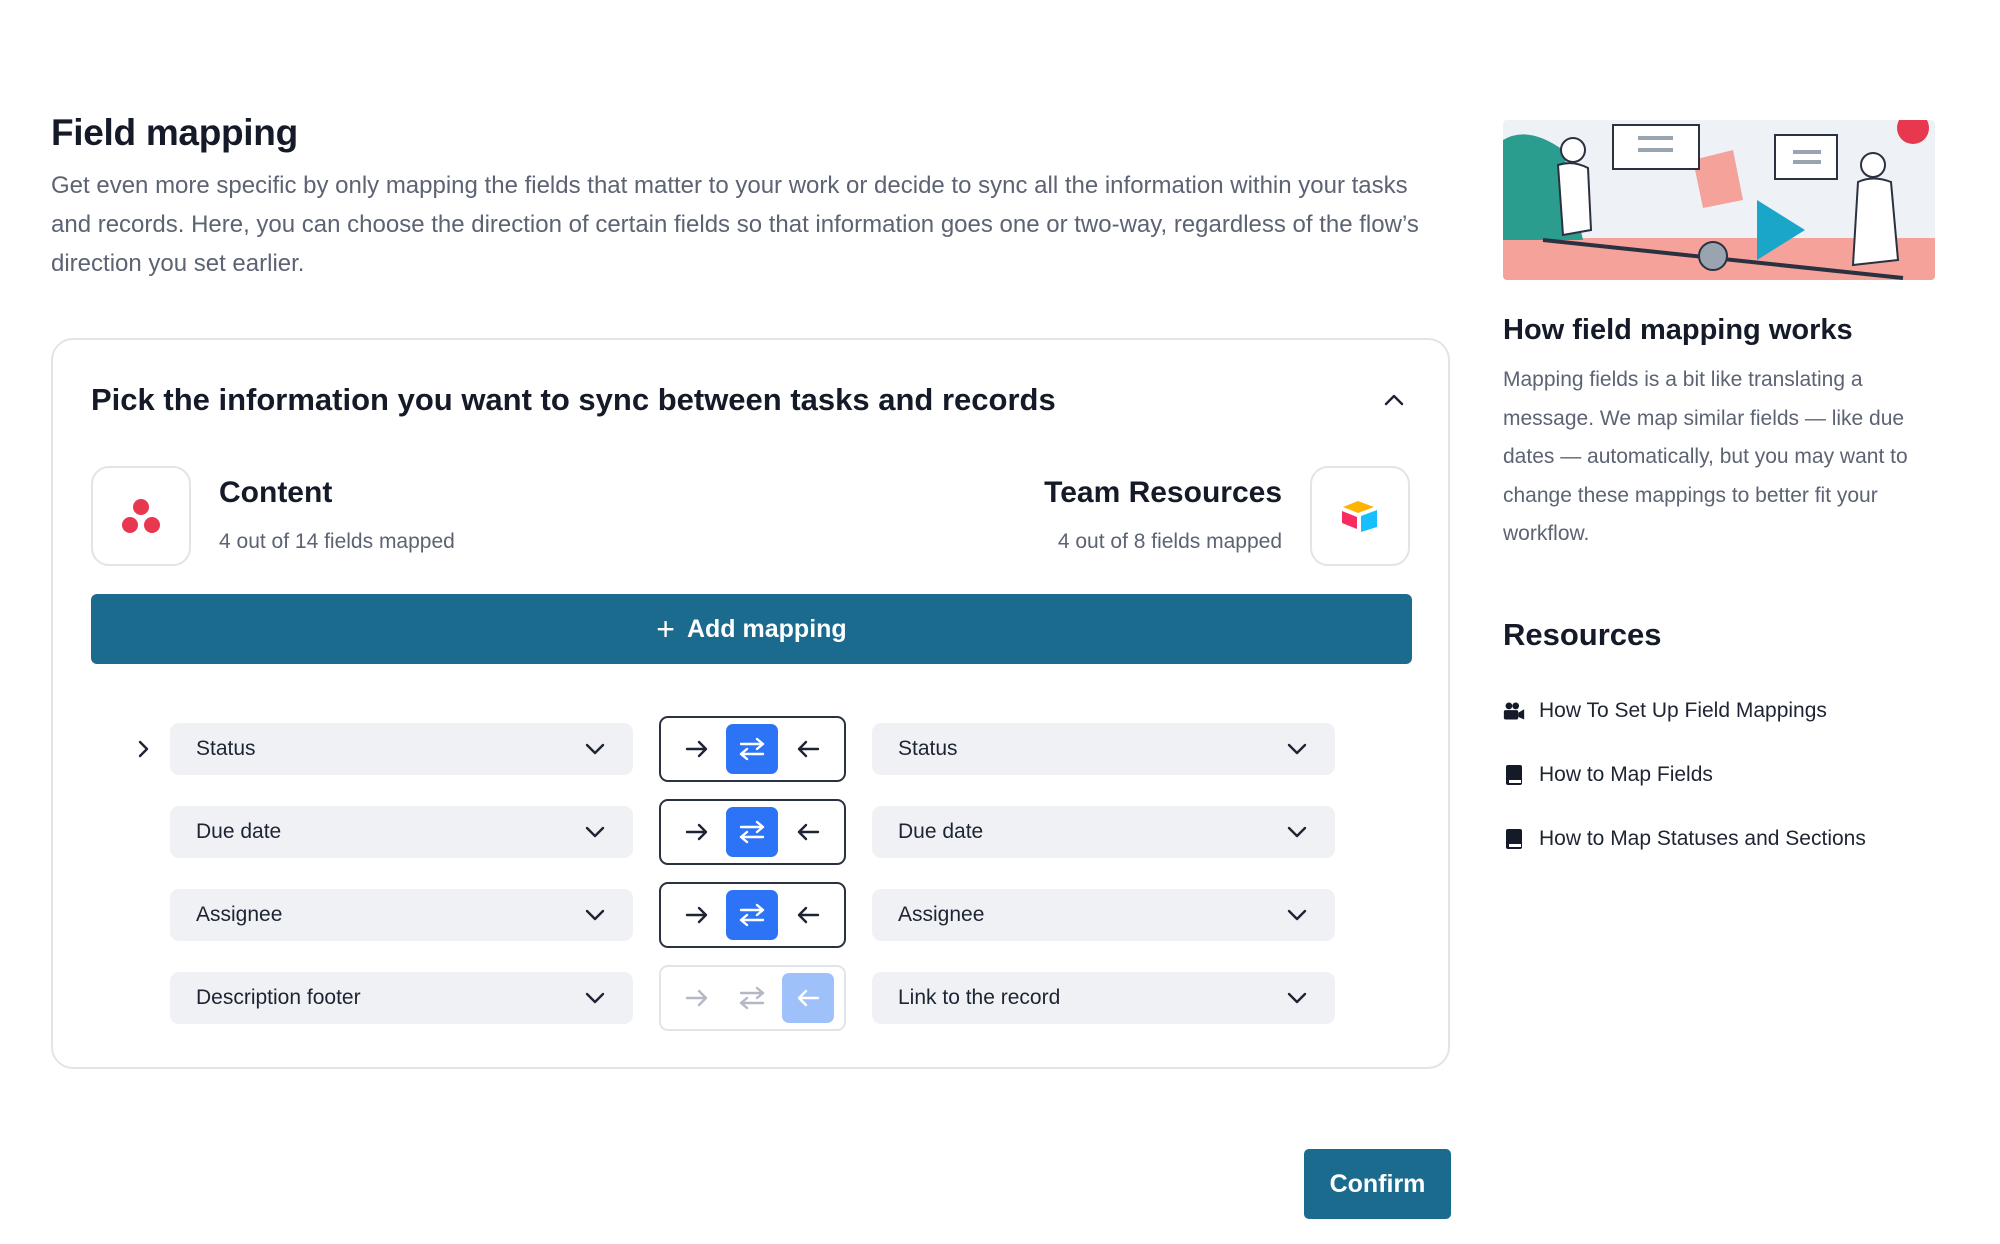  I want to click on resource-link-map-fields: How to Map Fields, so click(1720, 775).